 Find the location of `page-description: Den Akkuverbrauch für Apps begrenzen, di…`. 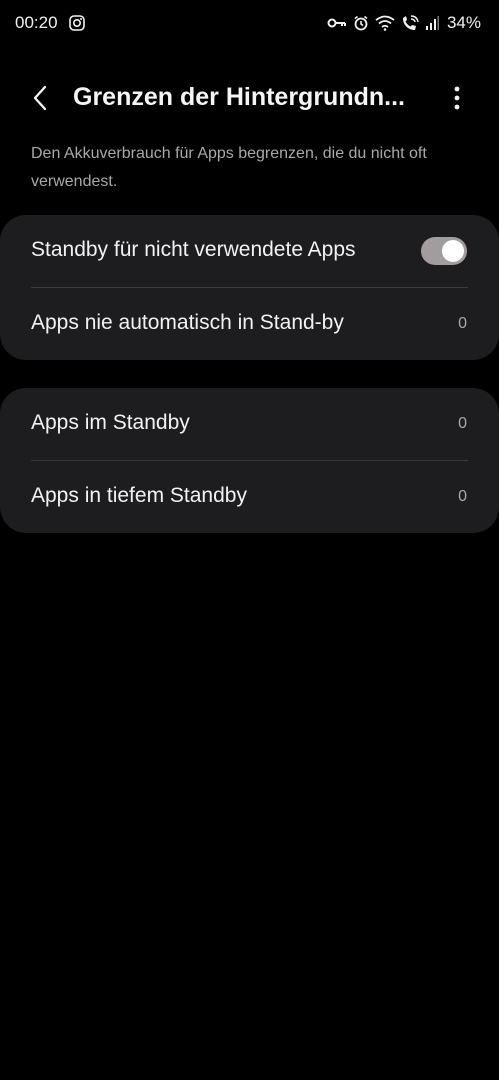

page-description: Den Akkuverbrauch für Apps begrenzen, di… is located at coordinates (229, 167).